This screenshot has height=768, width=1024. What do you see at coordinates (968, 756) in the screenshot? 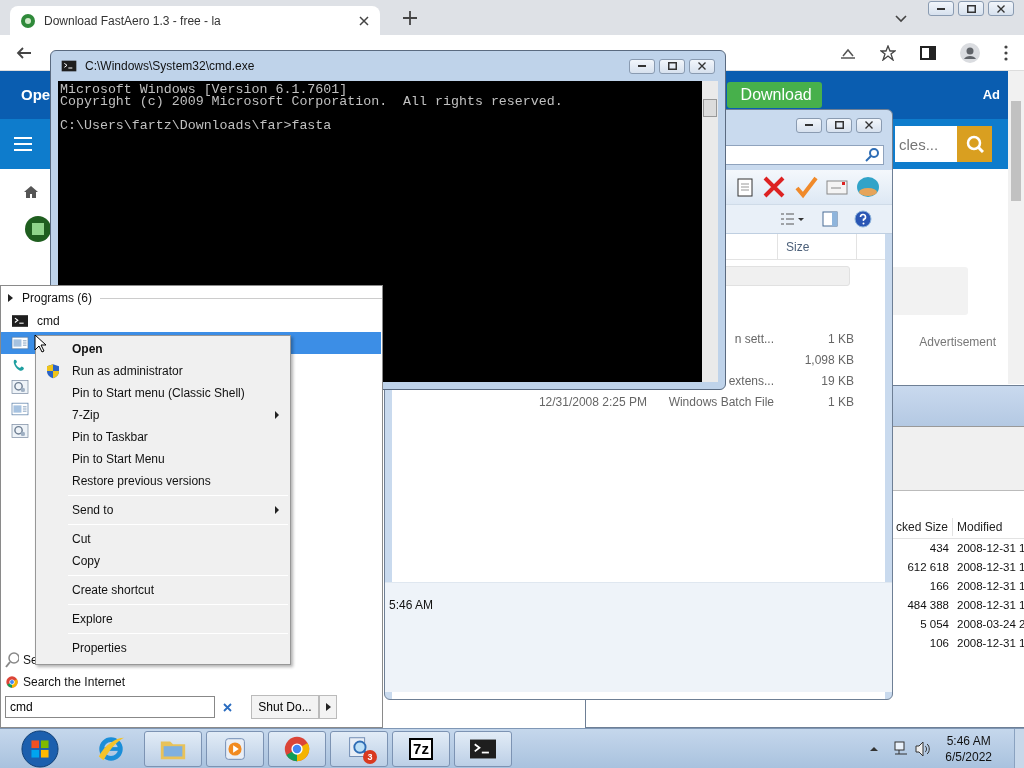
I see `clock-date: 6/5/2022` at bounding box center [968, 756].